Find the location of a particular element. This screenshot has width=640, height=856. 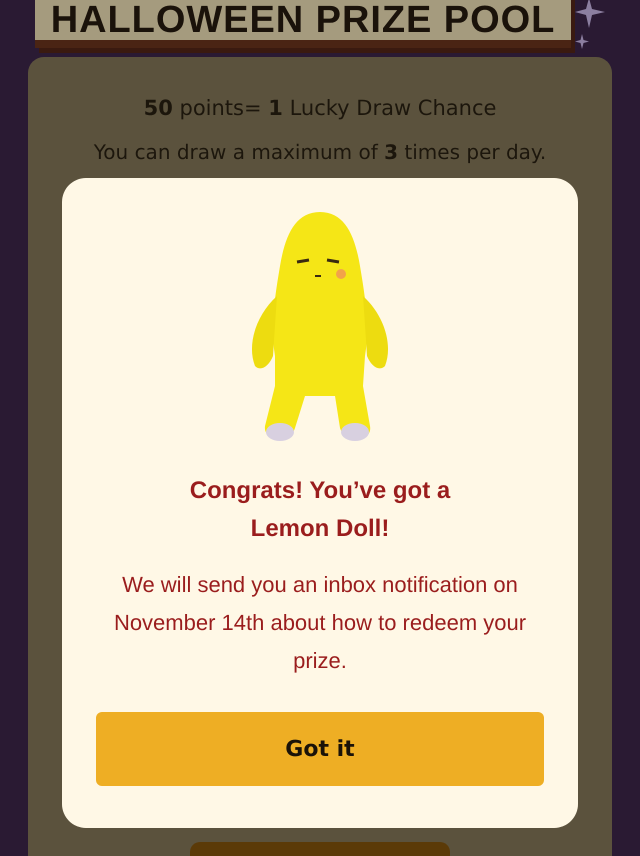

daily-limit-rule: You can draw a maximum of 3 times per day. is located at coordinates (320, 152).